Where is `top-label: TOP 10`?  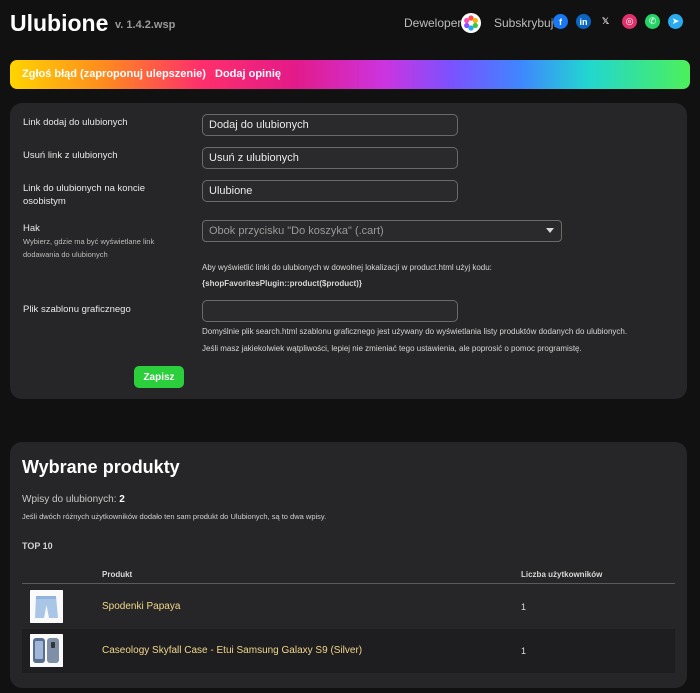 top-label: TOP 10 is located at coordinates (37, 546).